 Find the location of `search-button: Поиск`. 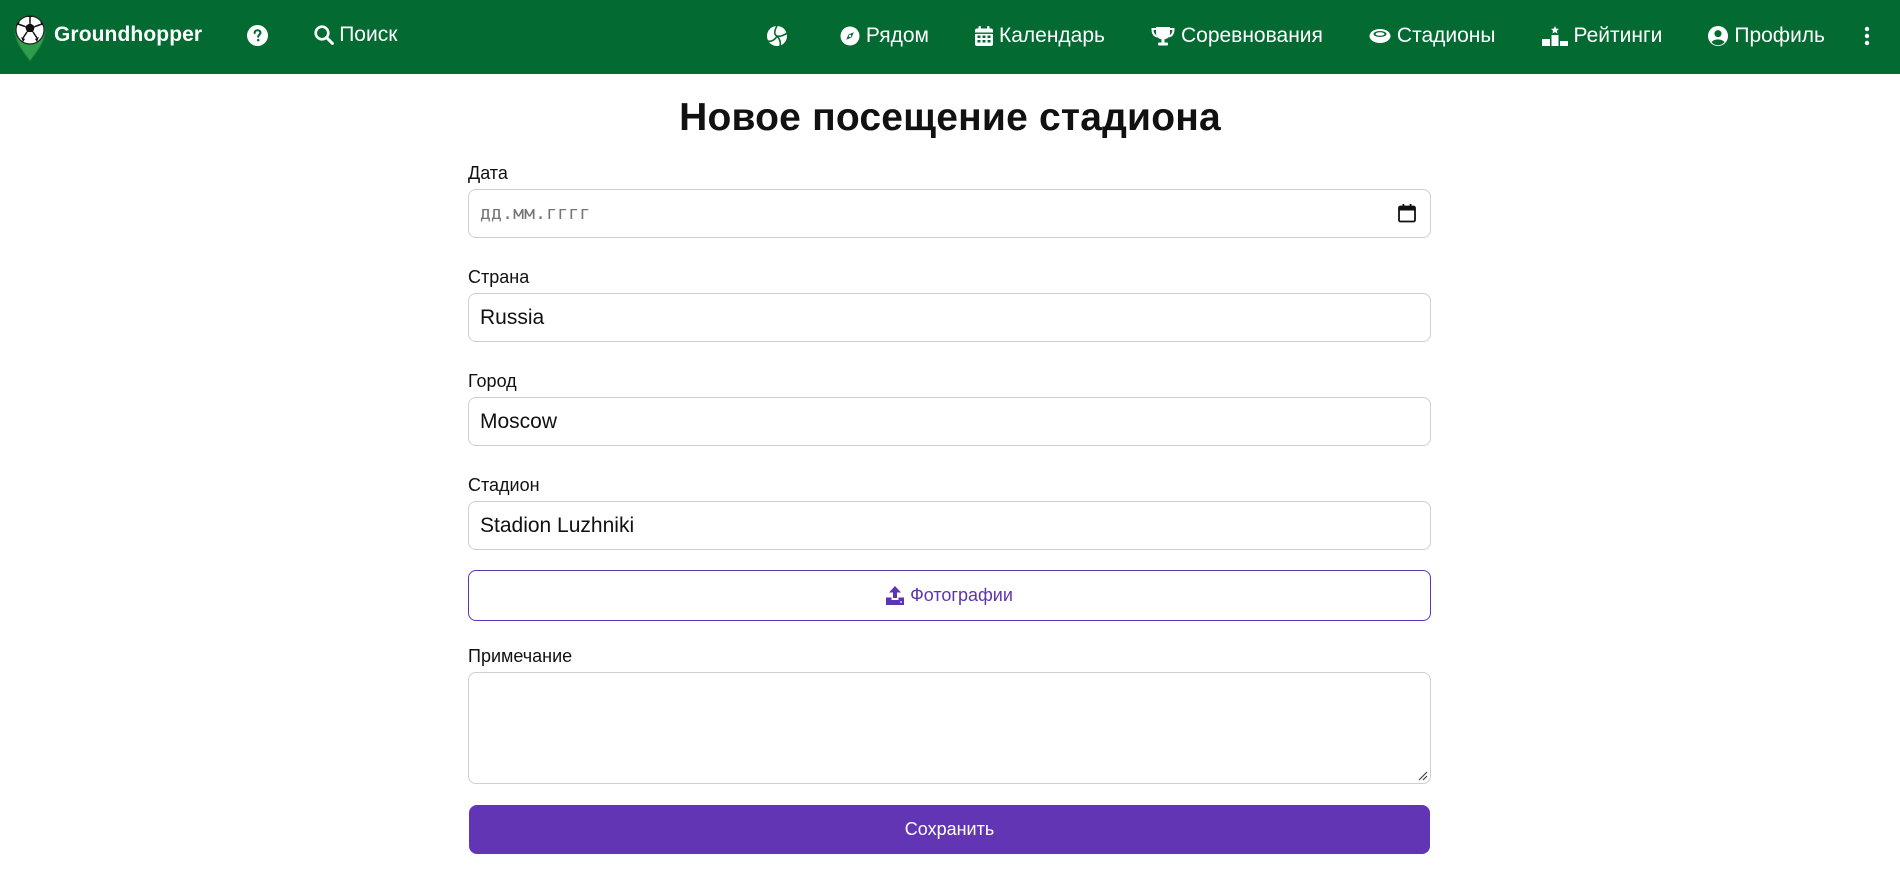

search-button: Поиск is located at coordinates (355, 35).